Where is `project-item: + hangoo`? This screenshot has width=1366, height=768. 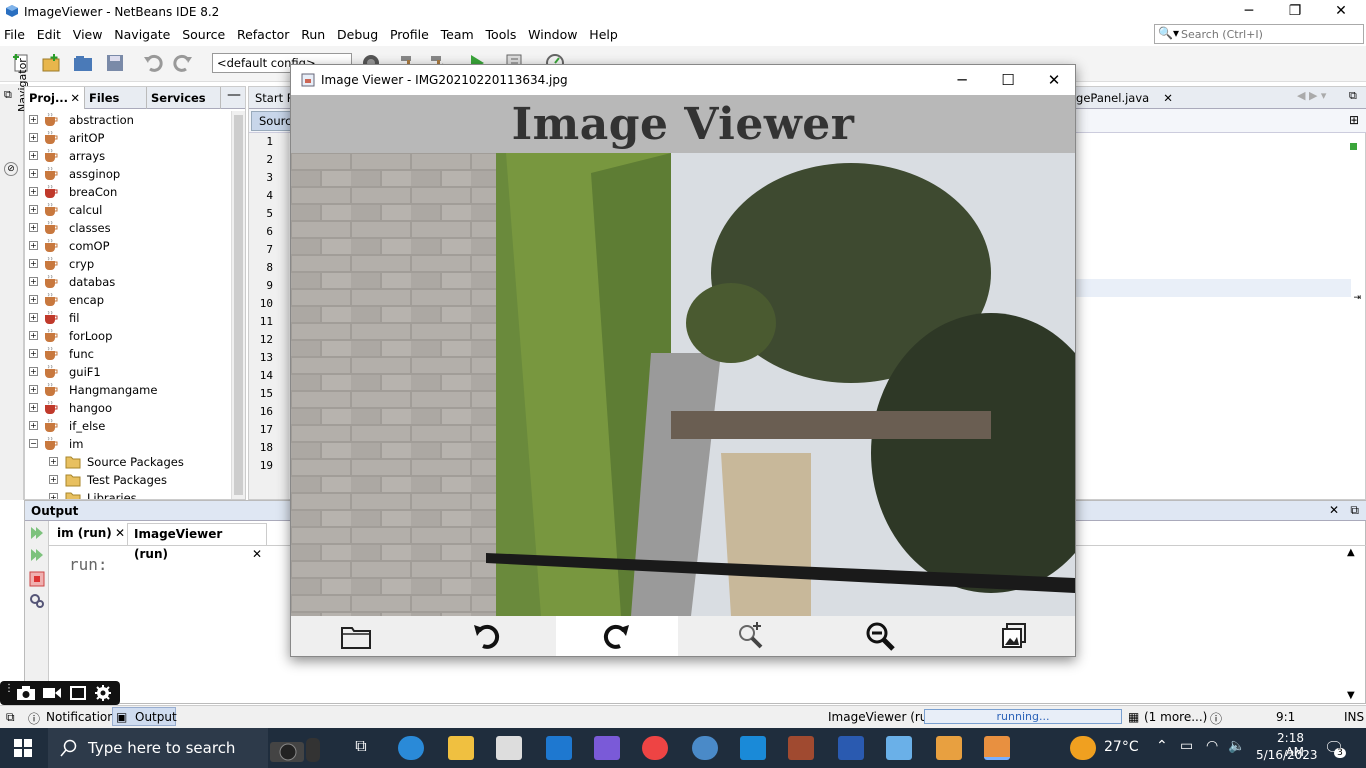
project-item: + hangoo is located at coordinates (127, 408).